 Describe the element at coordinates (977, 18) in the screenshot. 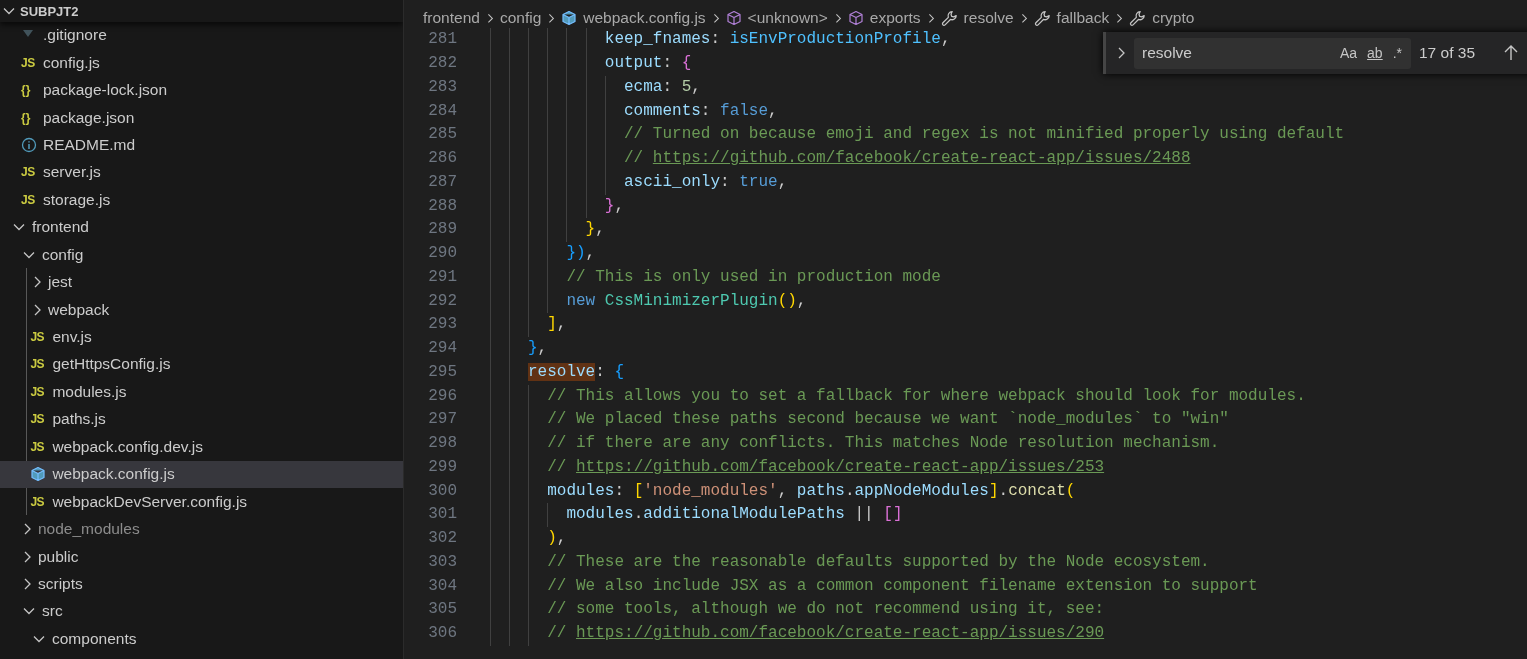

I see `breadcrumb-item: resolve` at that location.